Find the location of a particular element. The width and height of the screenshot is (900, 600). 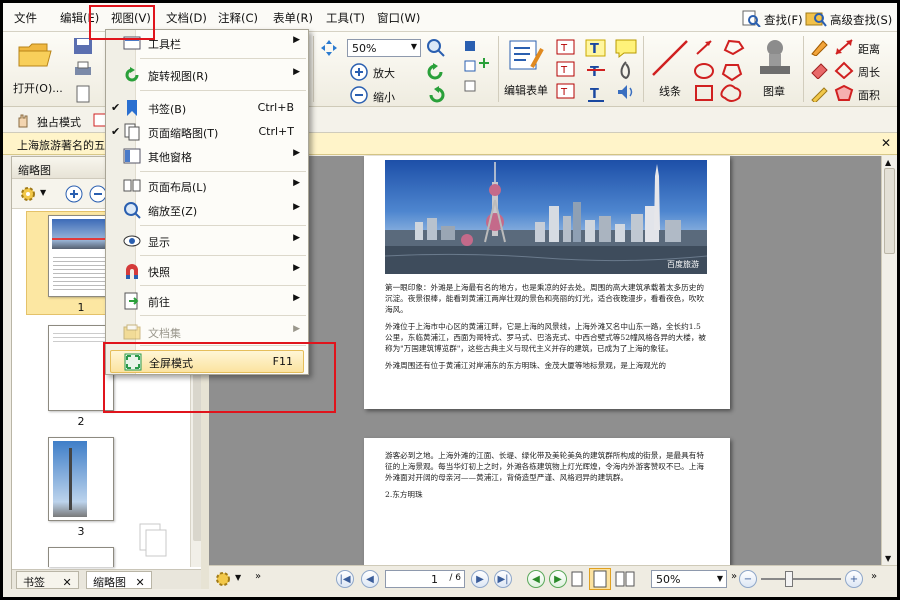

submenu-arrow-icon: ▶ is located at coordinates (296, 183).